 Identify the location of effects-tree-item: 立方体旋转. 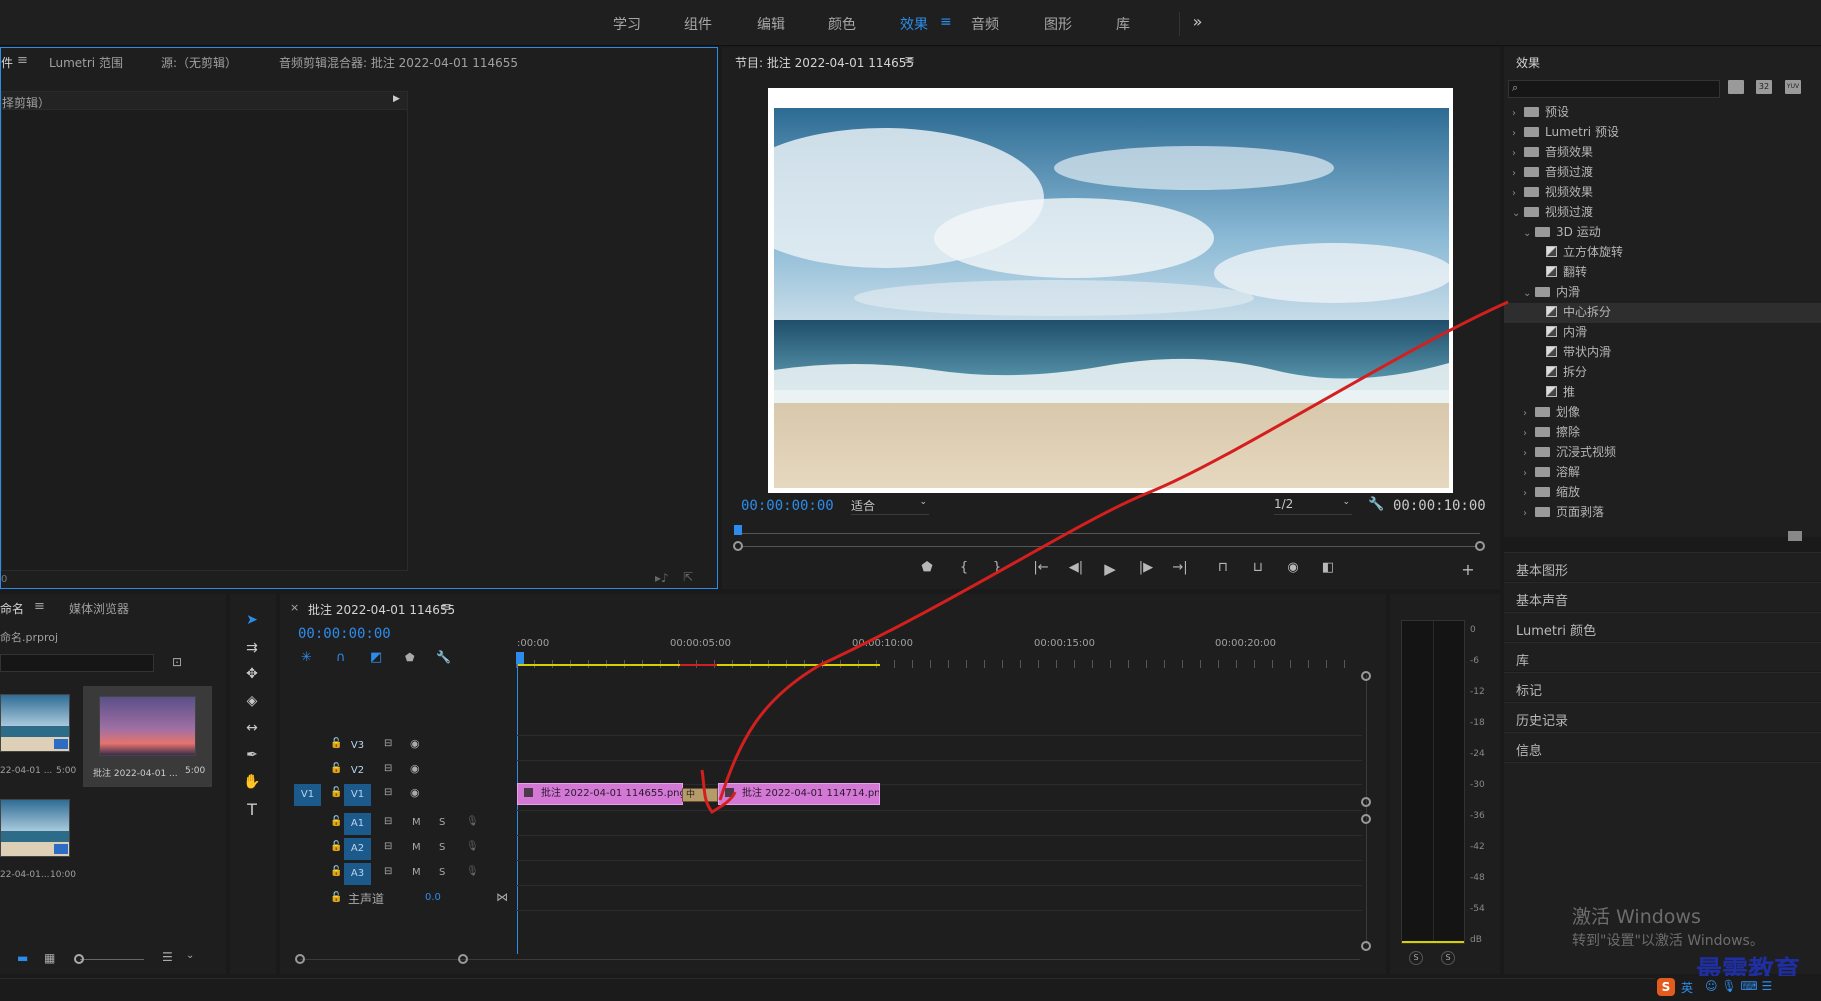
(1662, 253).